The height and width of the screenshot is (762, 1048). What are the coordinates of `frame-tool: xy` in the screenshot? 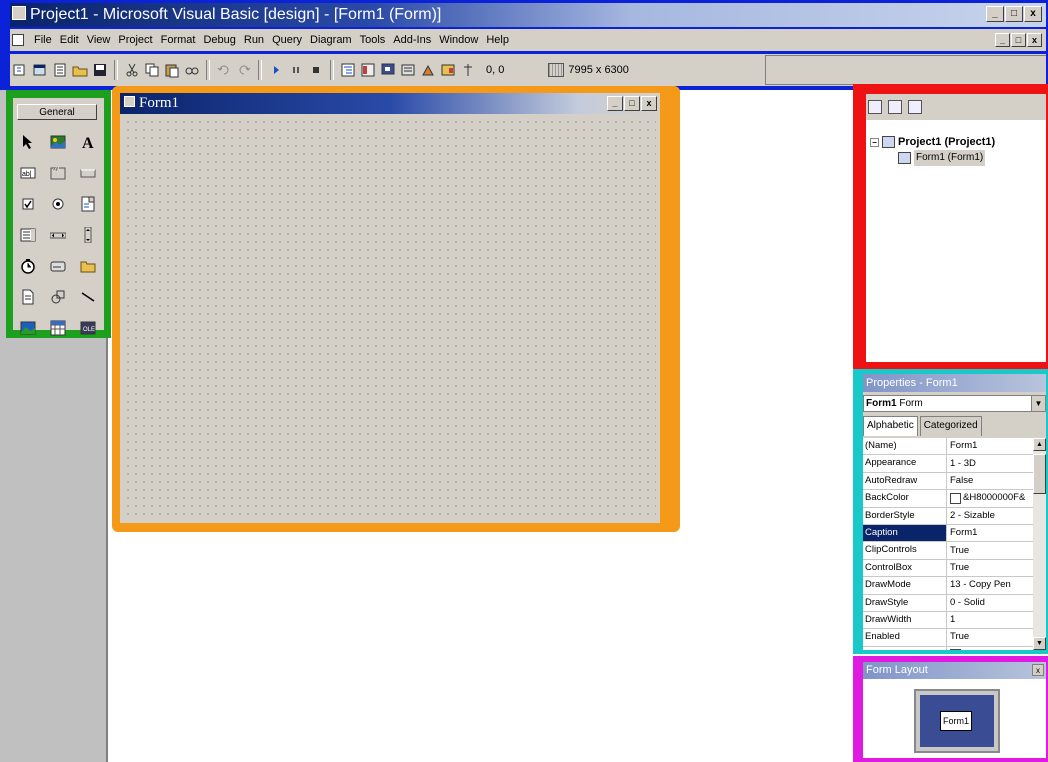 It's located at (58, 172).